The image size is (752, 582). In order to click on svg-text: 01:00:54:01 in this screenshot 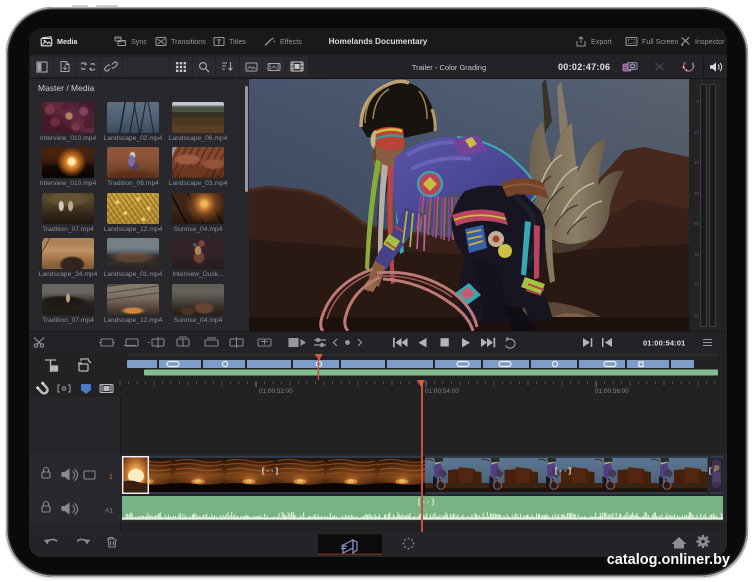, I will do `click(664, 343)`.